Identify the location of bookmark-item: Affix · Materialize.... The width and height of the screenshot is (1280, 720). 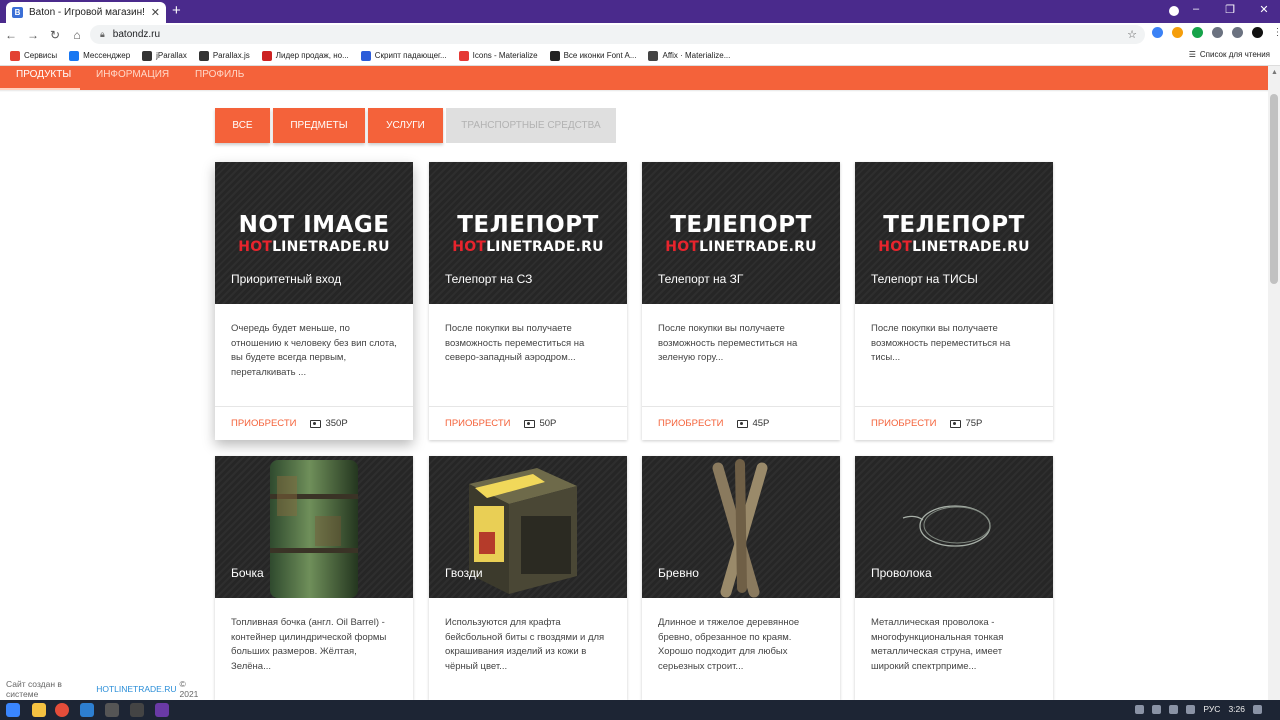
(689, 55).